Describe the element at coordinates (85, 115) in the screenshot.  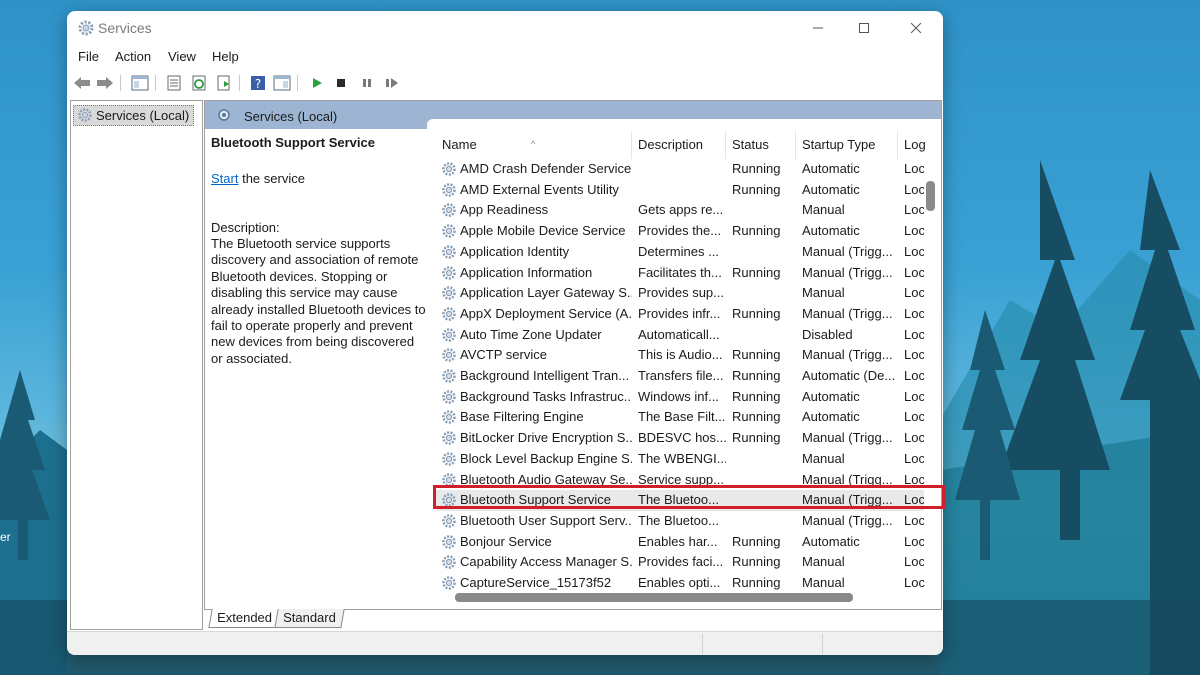
I see `services-gear-icon` at that location.